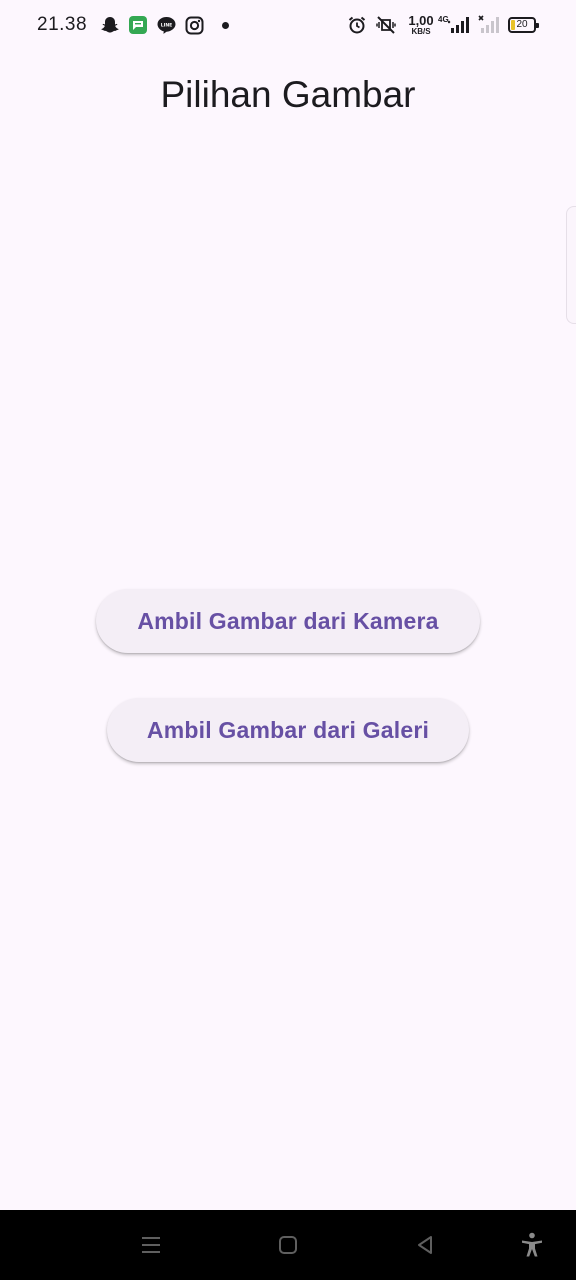 The height and width of the screenshot is (1280, 576). I want to click on home-icon, so click(288, 1245).